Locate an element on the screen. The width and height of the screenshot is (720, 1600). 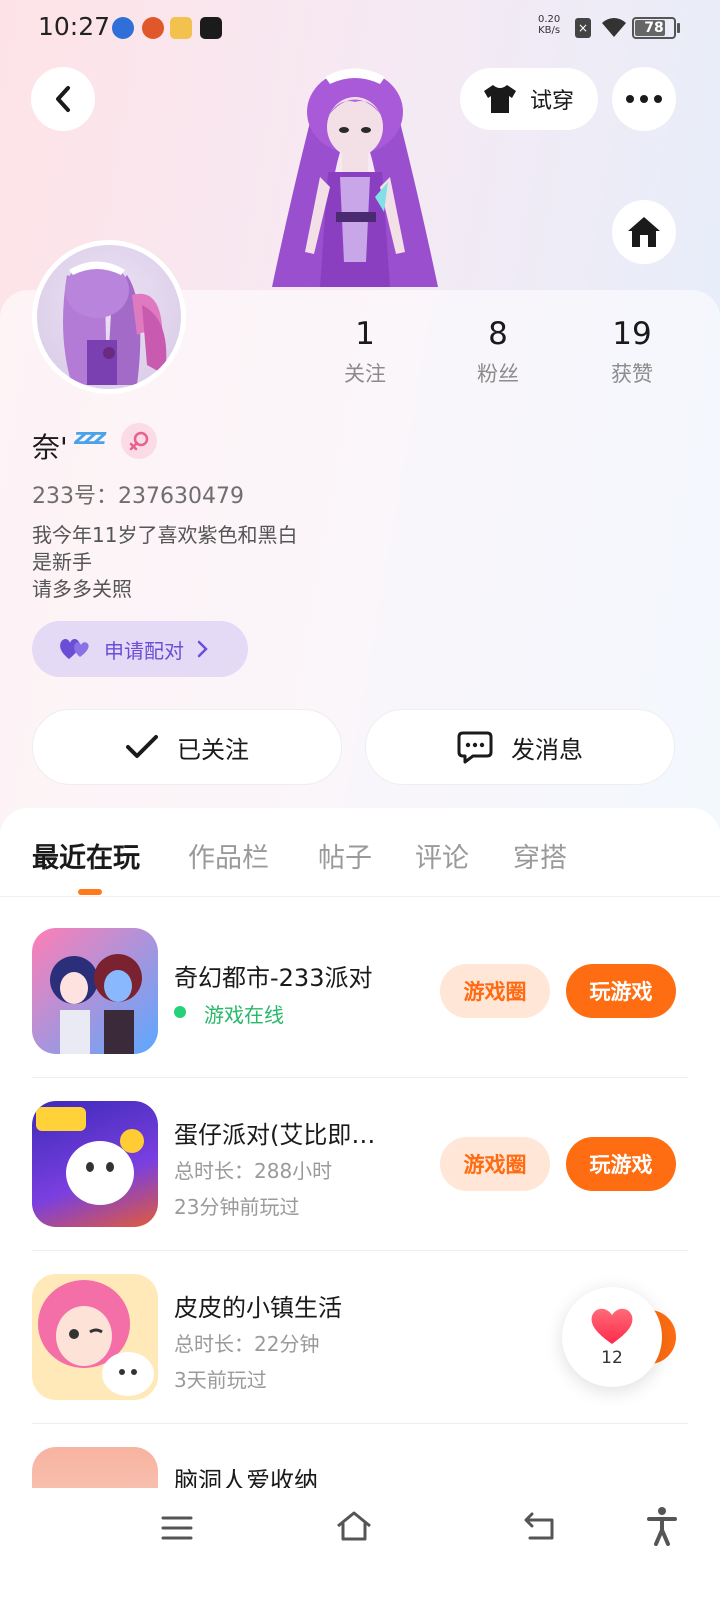
chevron-left-icon is located at coordinates (63, 99).